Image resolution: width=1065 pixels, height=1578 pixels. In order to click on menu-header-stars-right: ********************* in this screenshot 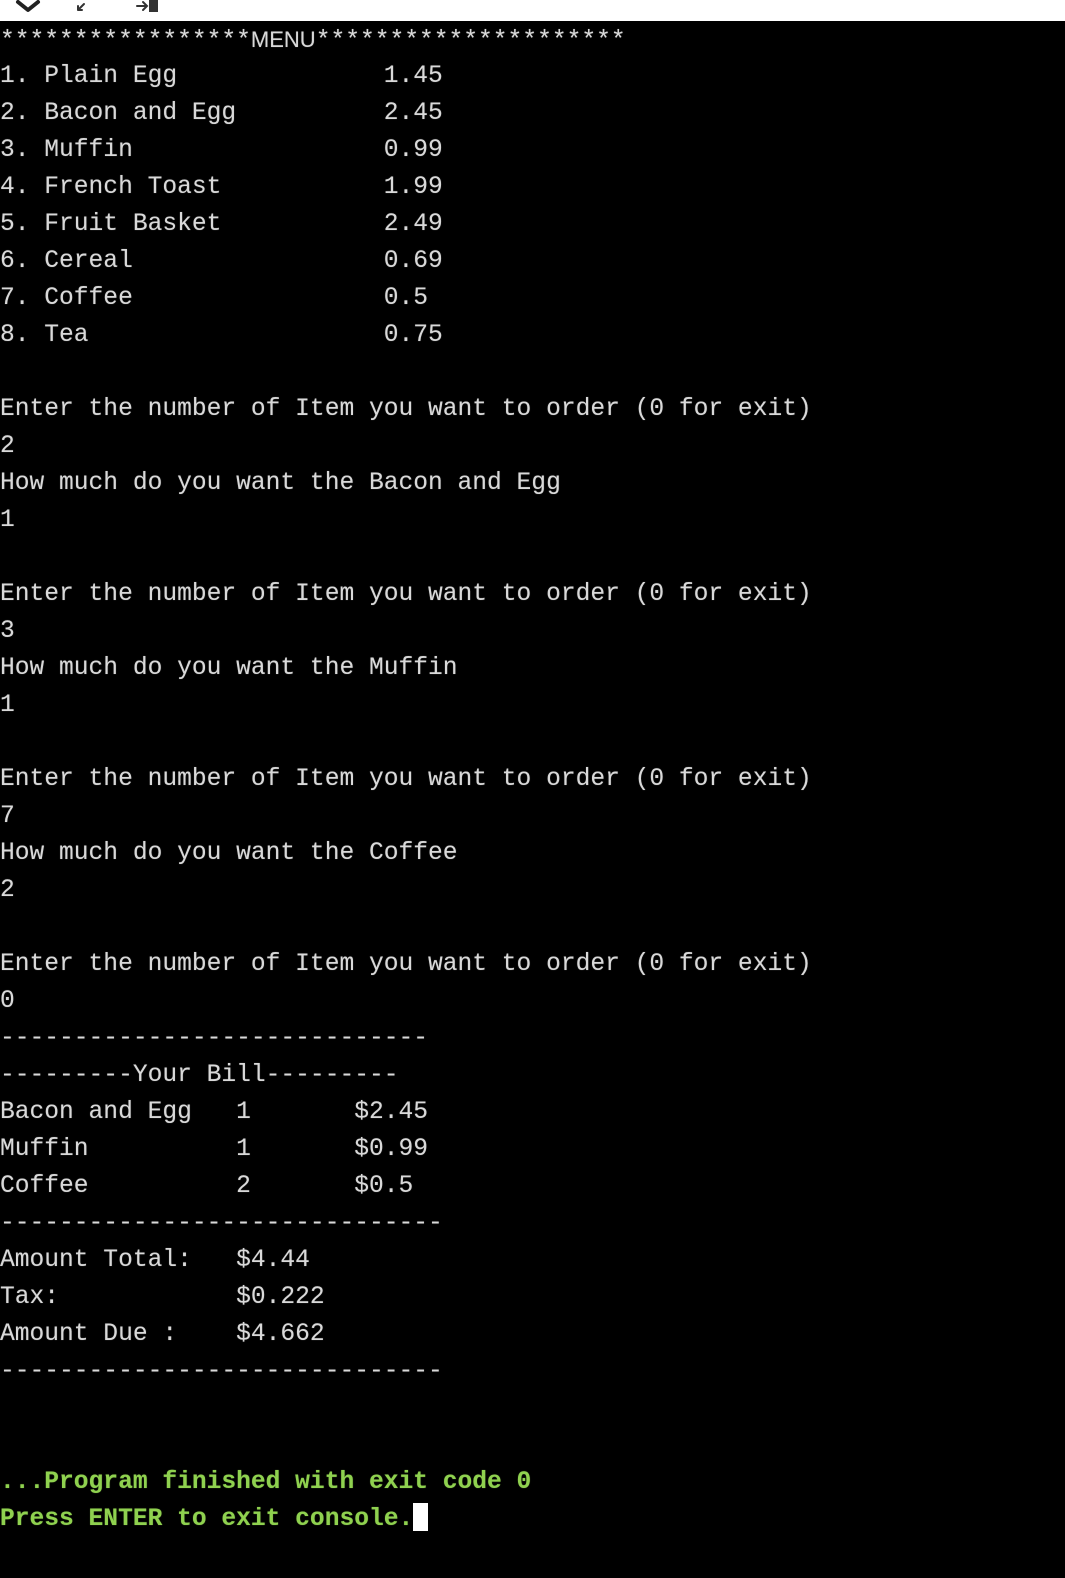, I will do `click(470, 41)`.